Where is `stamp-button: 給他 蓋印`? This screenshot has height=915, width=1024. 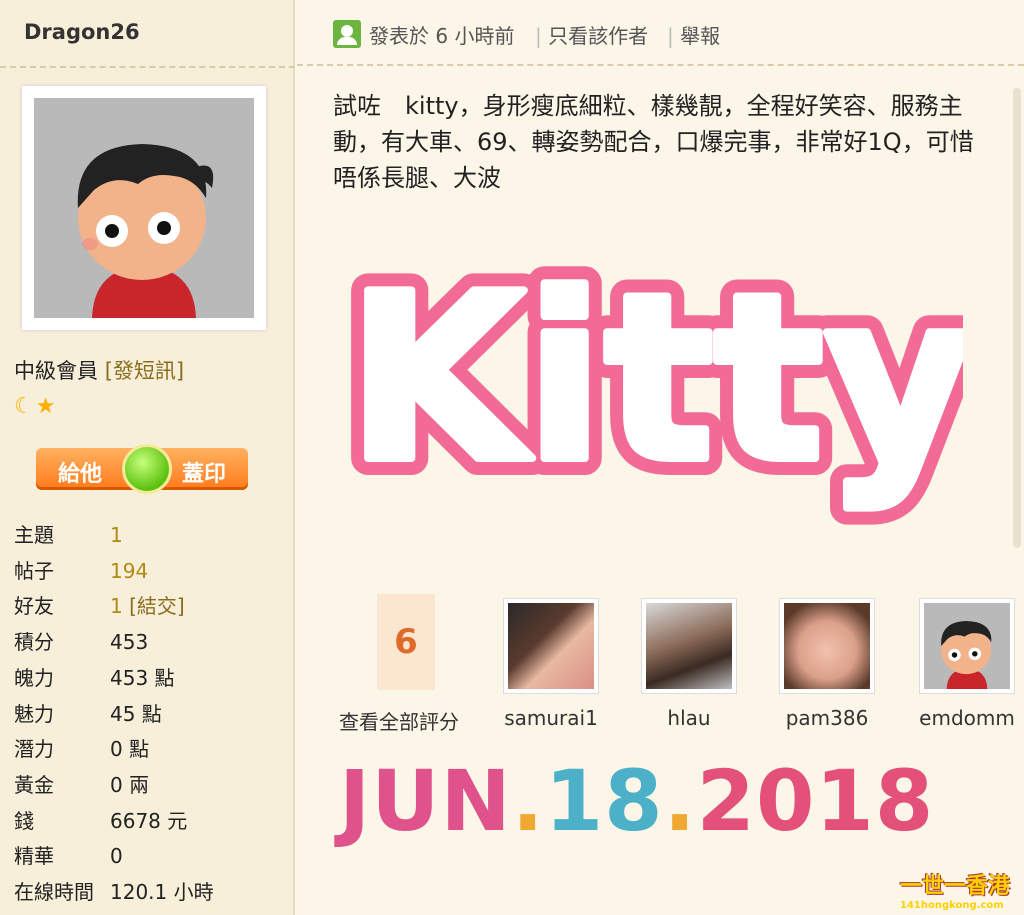 stamp-button: 給他 蓋印 is located at coordinates (142, 469).